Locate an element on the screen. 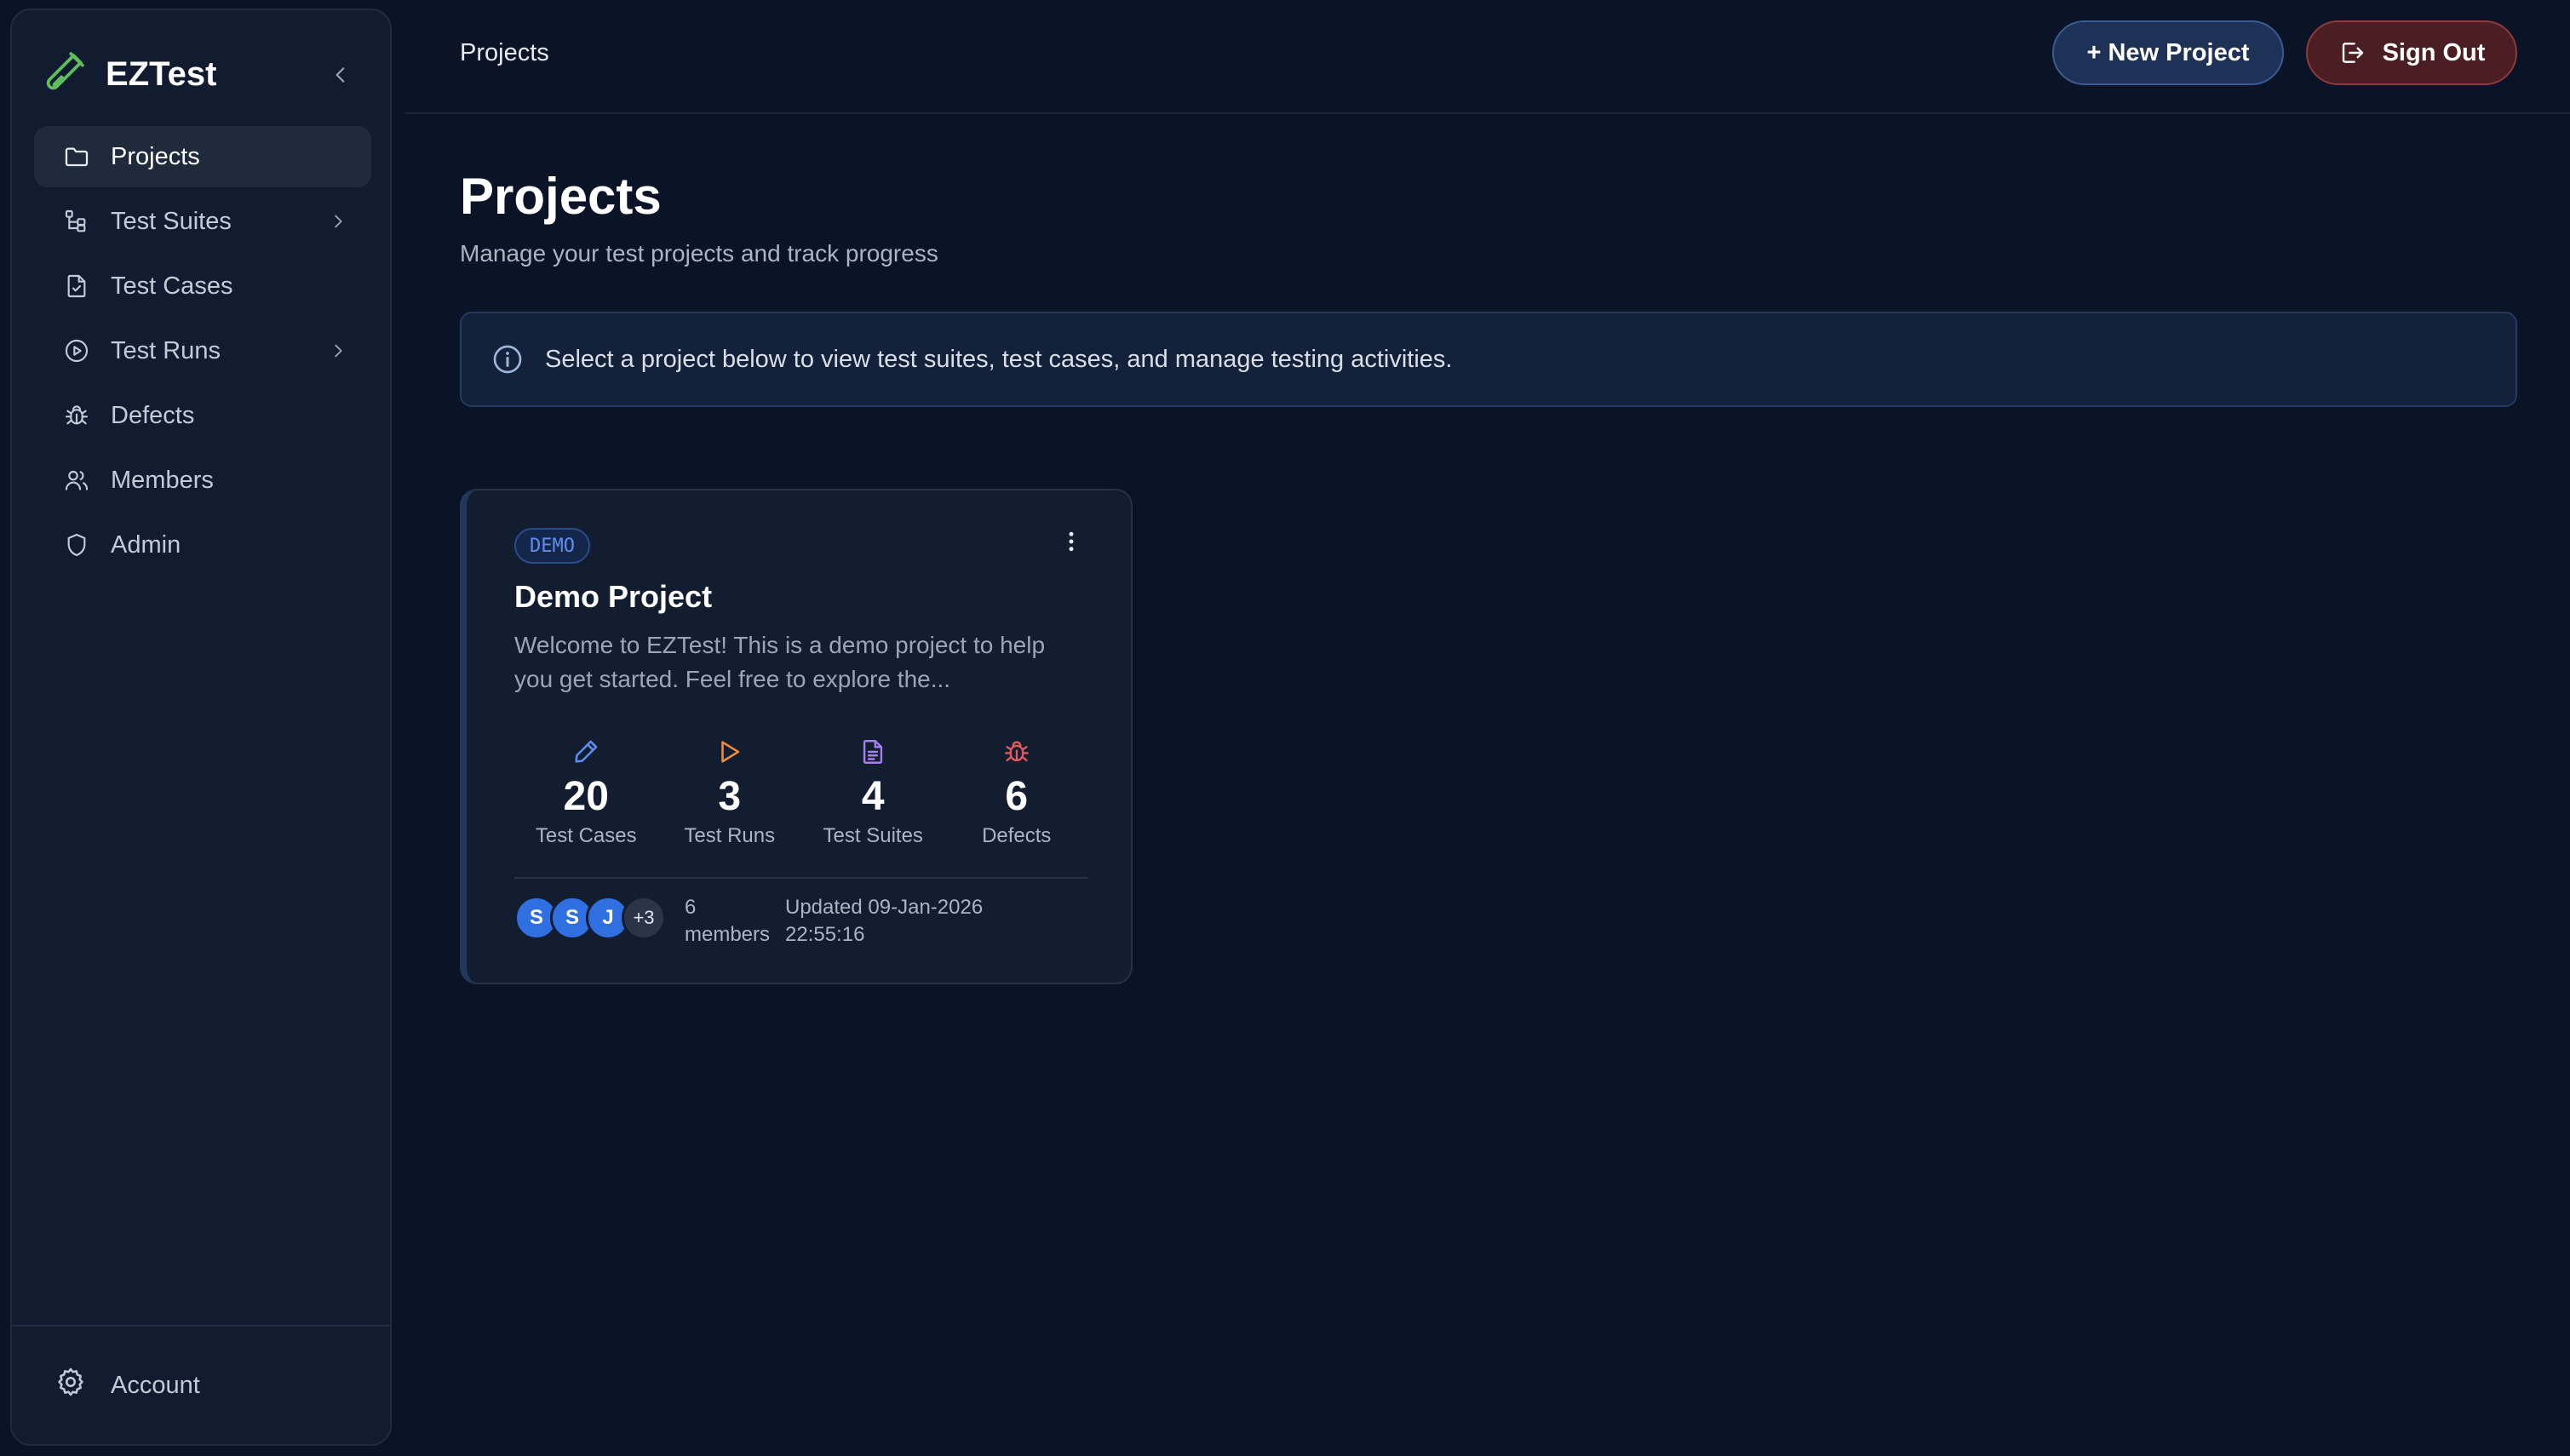 The height and width of the screenshot is (1456, 2570). account-button: Account is located at coordinates (127, 1385).